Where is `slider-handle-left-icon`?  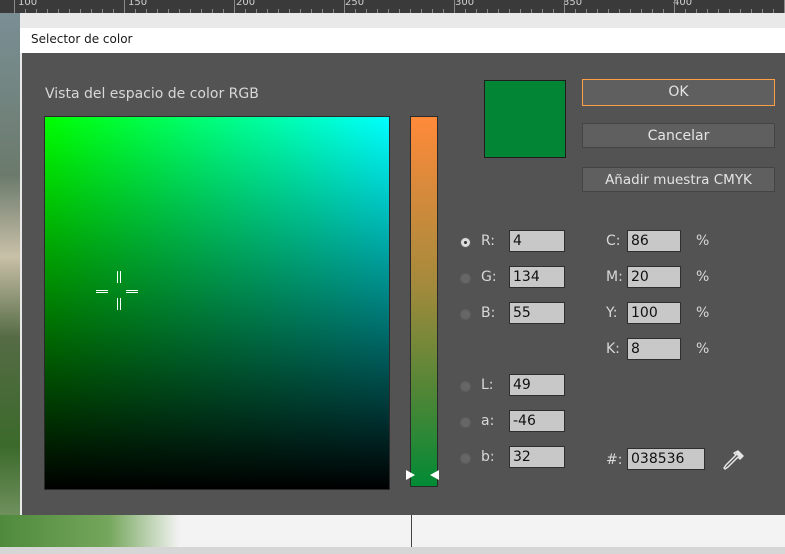
slider-handle-left-icon is located at coordinates (410, 475).